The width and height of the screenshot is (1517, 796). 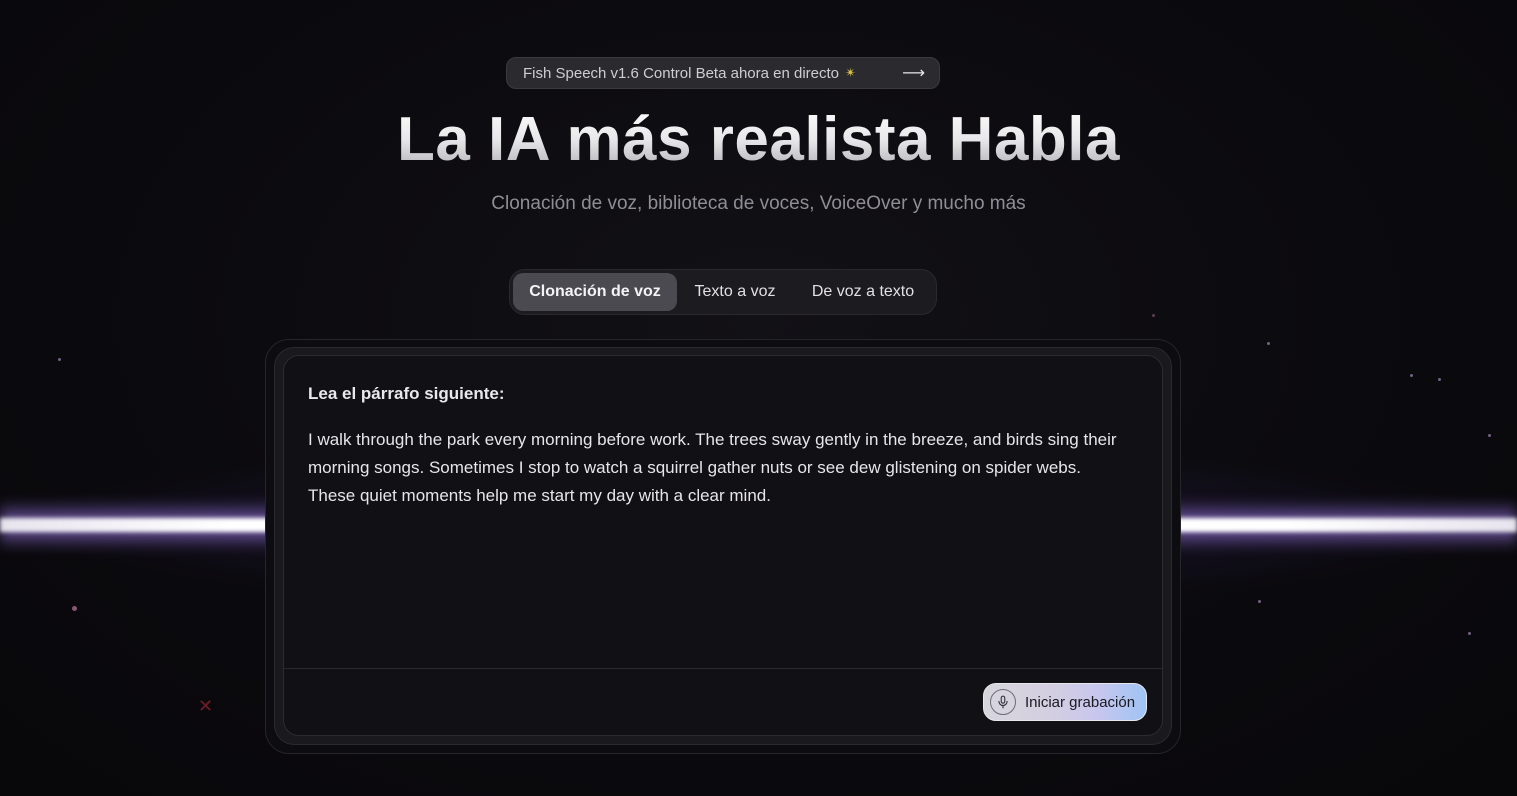 I want to click on tab-voice-cloning: Clonación de voz, so click(x=595, y=292).